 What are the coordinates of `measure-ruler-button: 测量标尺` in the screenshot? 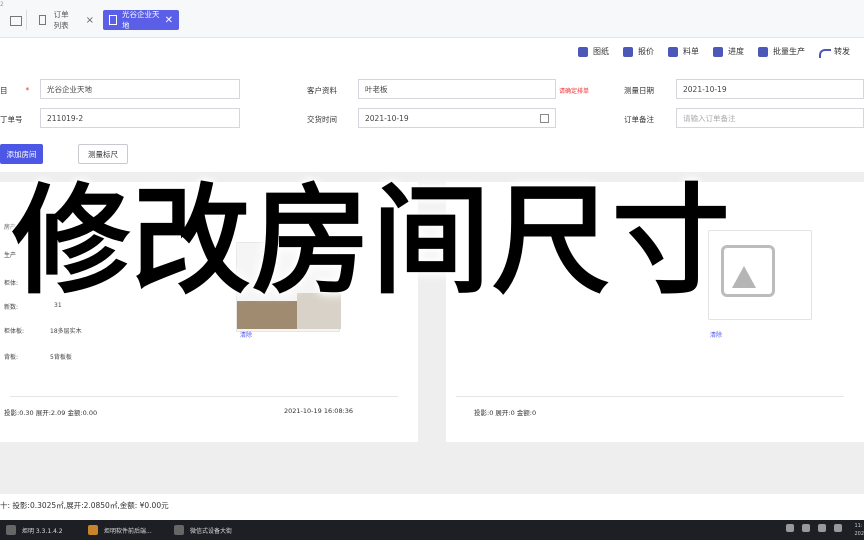 It's located at (103, 154).